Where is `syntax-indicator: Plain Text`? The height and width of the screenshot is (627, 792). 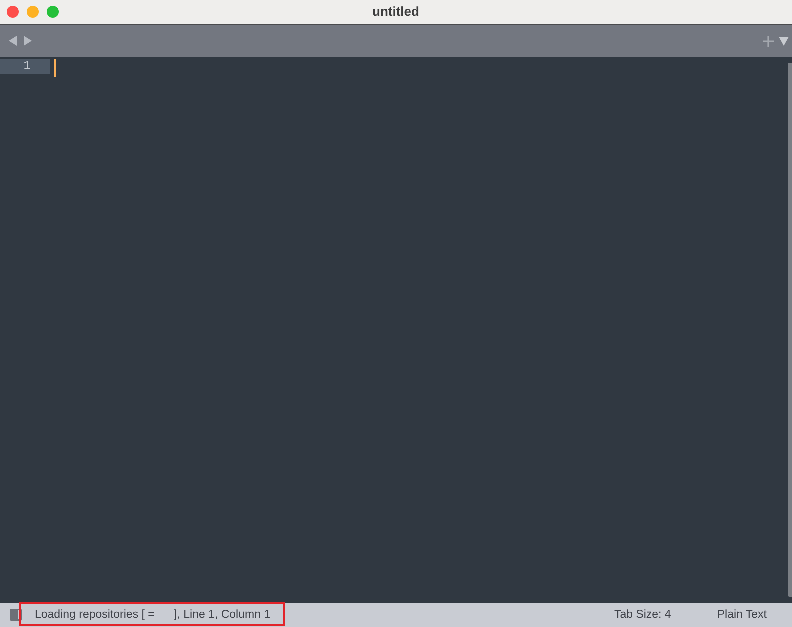 syntax-indicator: Plain Text is located at coordinates (742, 615).